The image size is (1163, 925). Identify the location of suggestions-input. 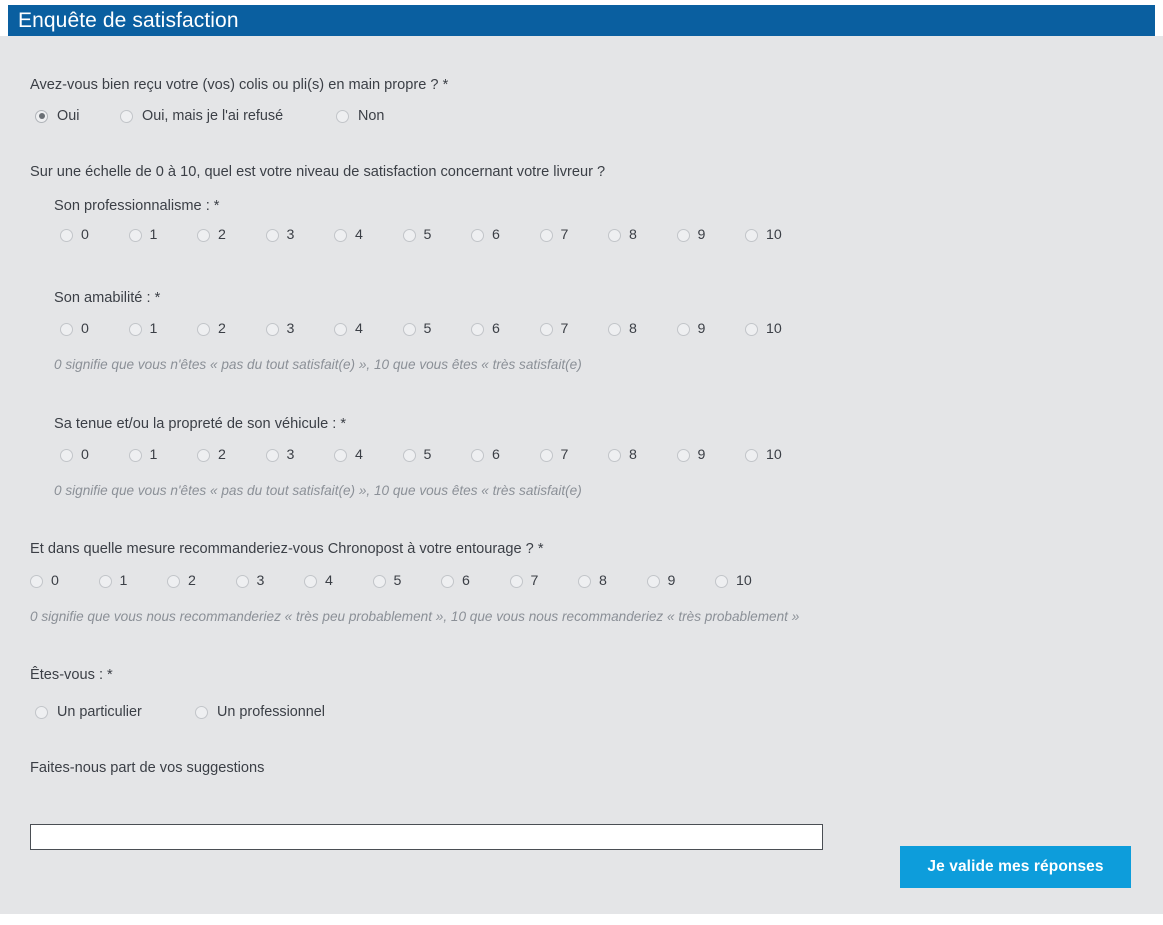
(426, 837).